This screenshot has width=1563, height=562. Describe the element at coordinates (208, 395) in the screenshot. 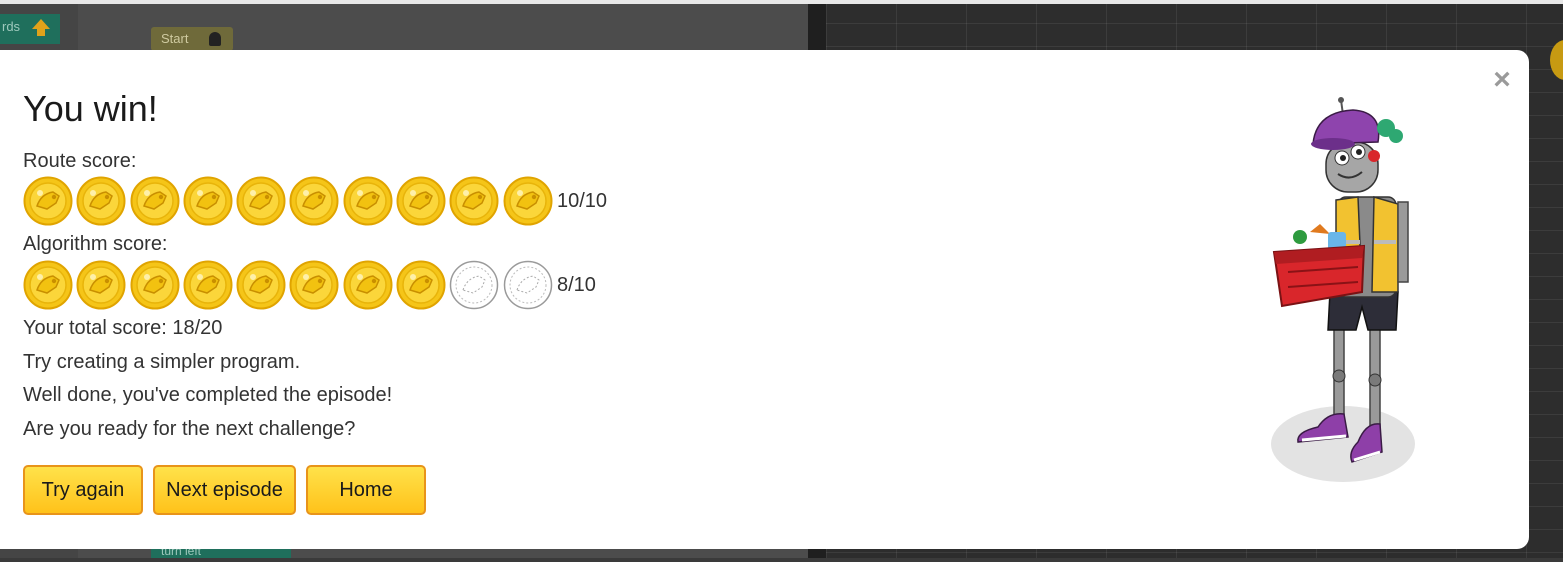

I see `episode-complete-message: Well done, you've completed the episode!` at that location.